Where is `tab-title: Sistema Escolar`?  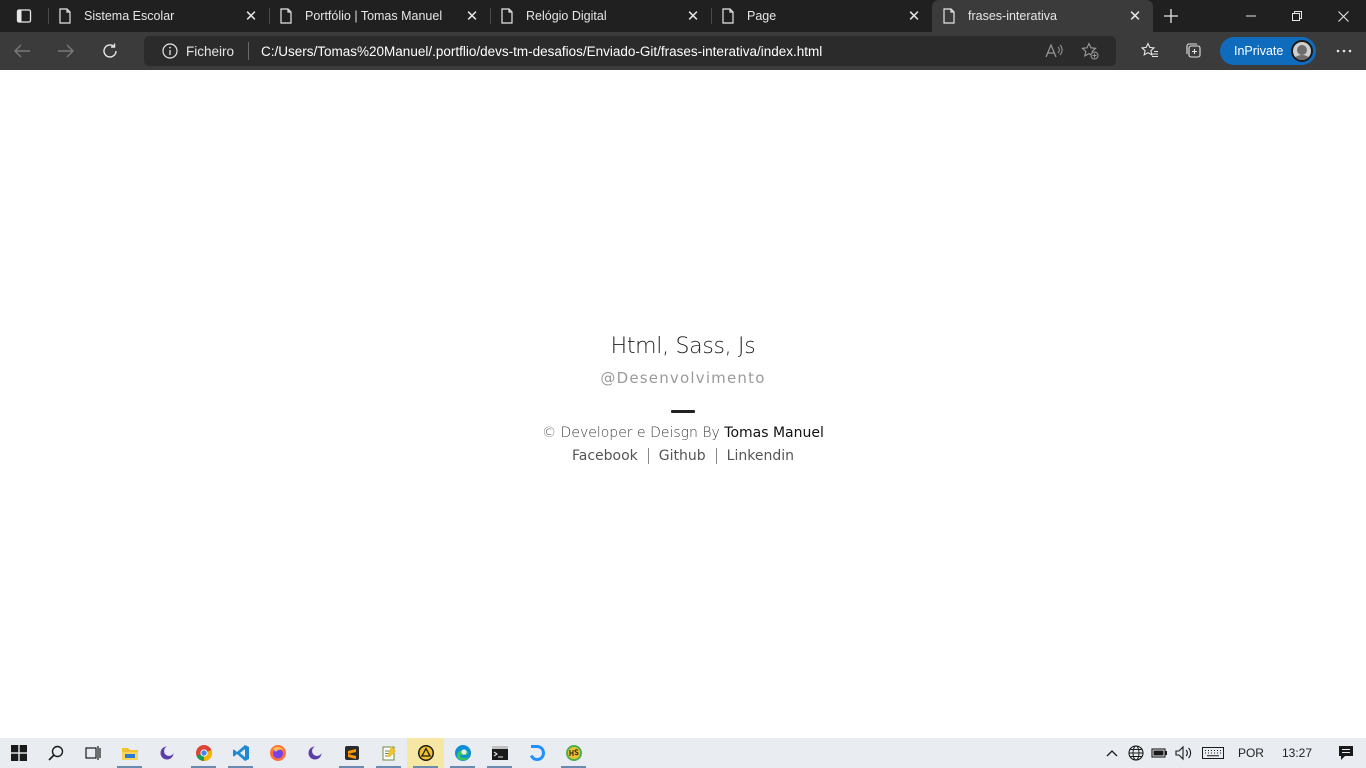
tab-title: Sistema Escolar is located at coordinates (129, 16).